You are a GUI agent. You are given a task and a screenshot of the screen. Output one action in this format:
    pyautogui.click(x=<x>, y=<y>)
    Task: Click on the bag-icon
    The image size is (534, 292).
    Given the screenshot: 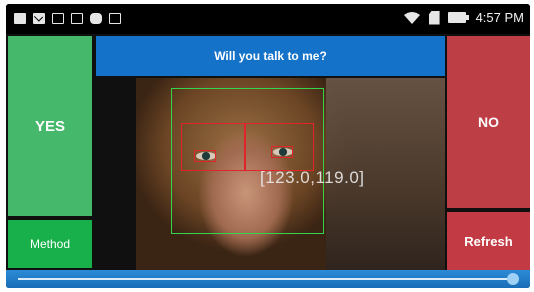 What is the action you would take?
    pyautogui.click(x=115, y=18)
    